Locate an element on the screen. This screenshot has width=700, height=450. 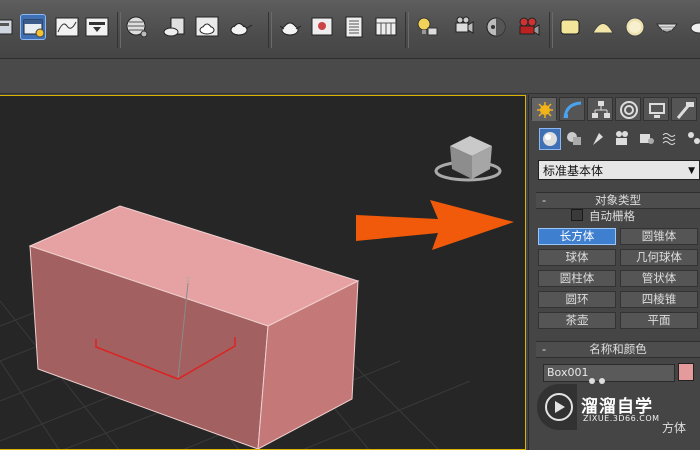
chevron-down-icon: ▼ is located at coordinates (691, 171).